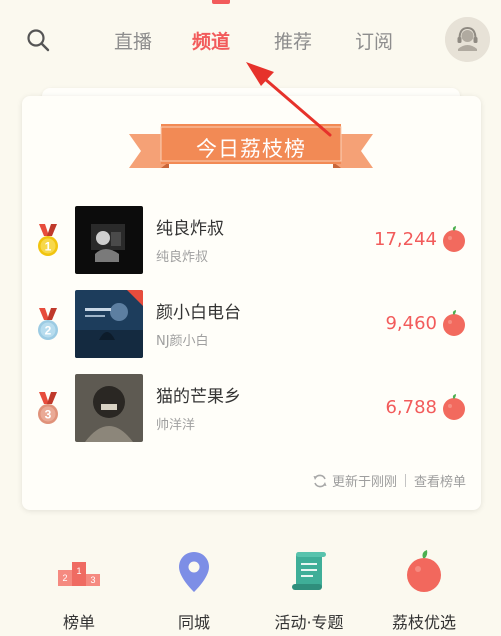 The image size is (501, 636). Describe the element at coordinates (176, 425) in the screenshot. I see `host-name: 帅洋洋` at that location.